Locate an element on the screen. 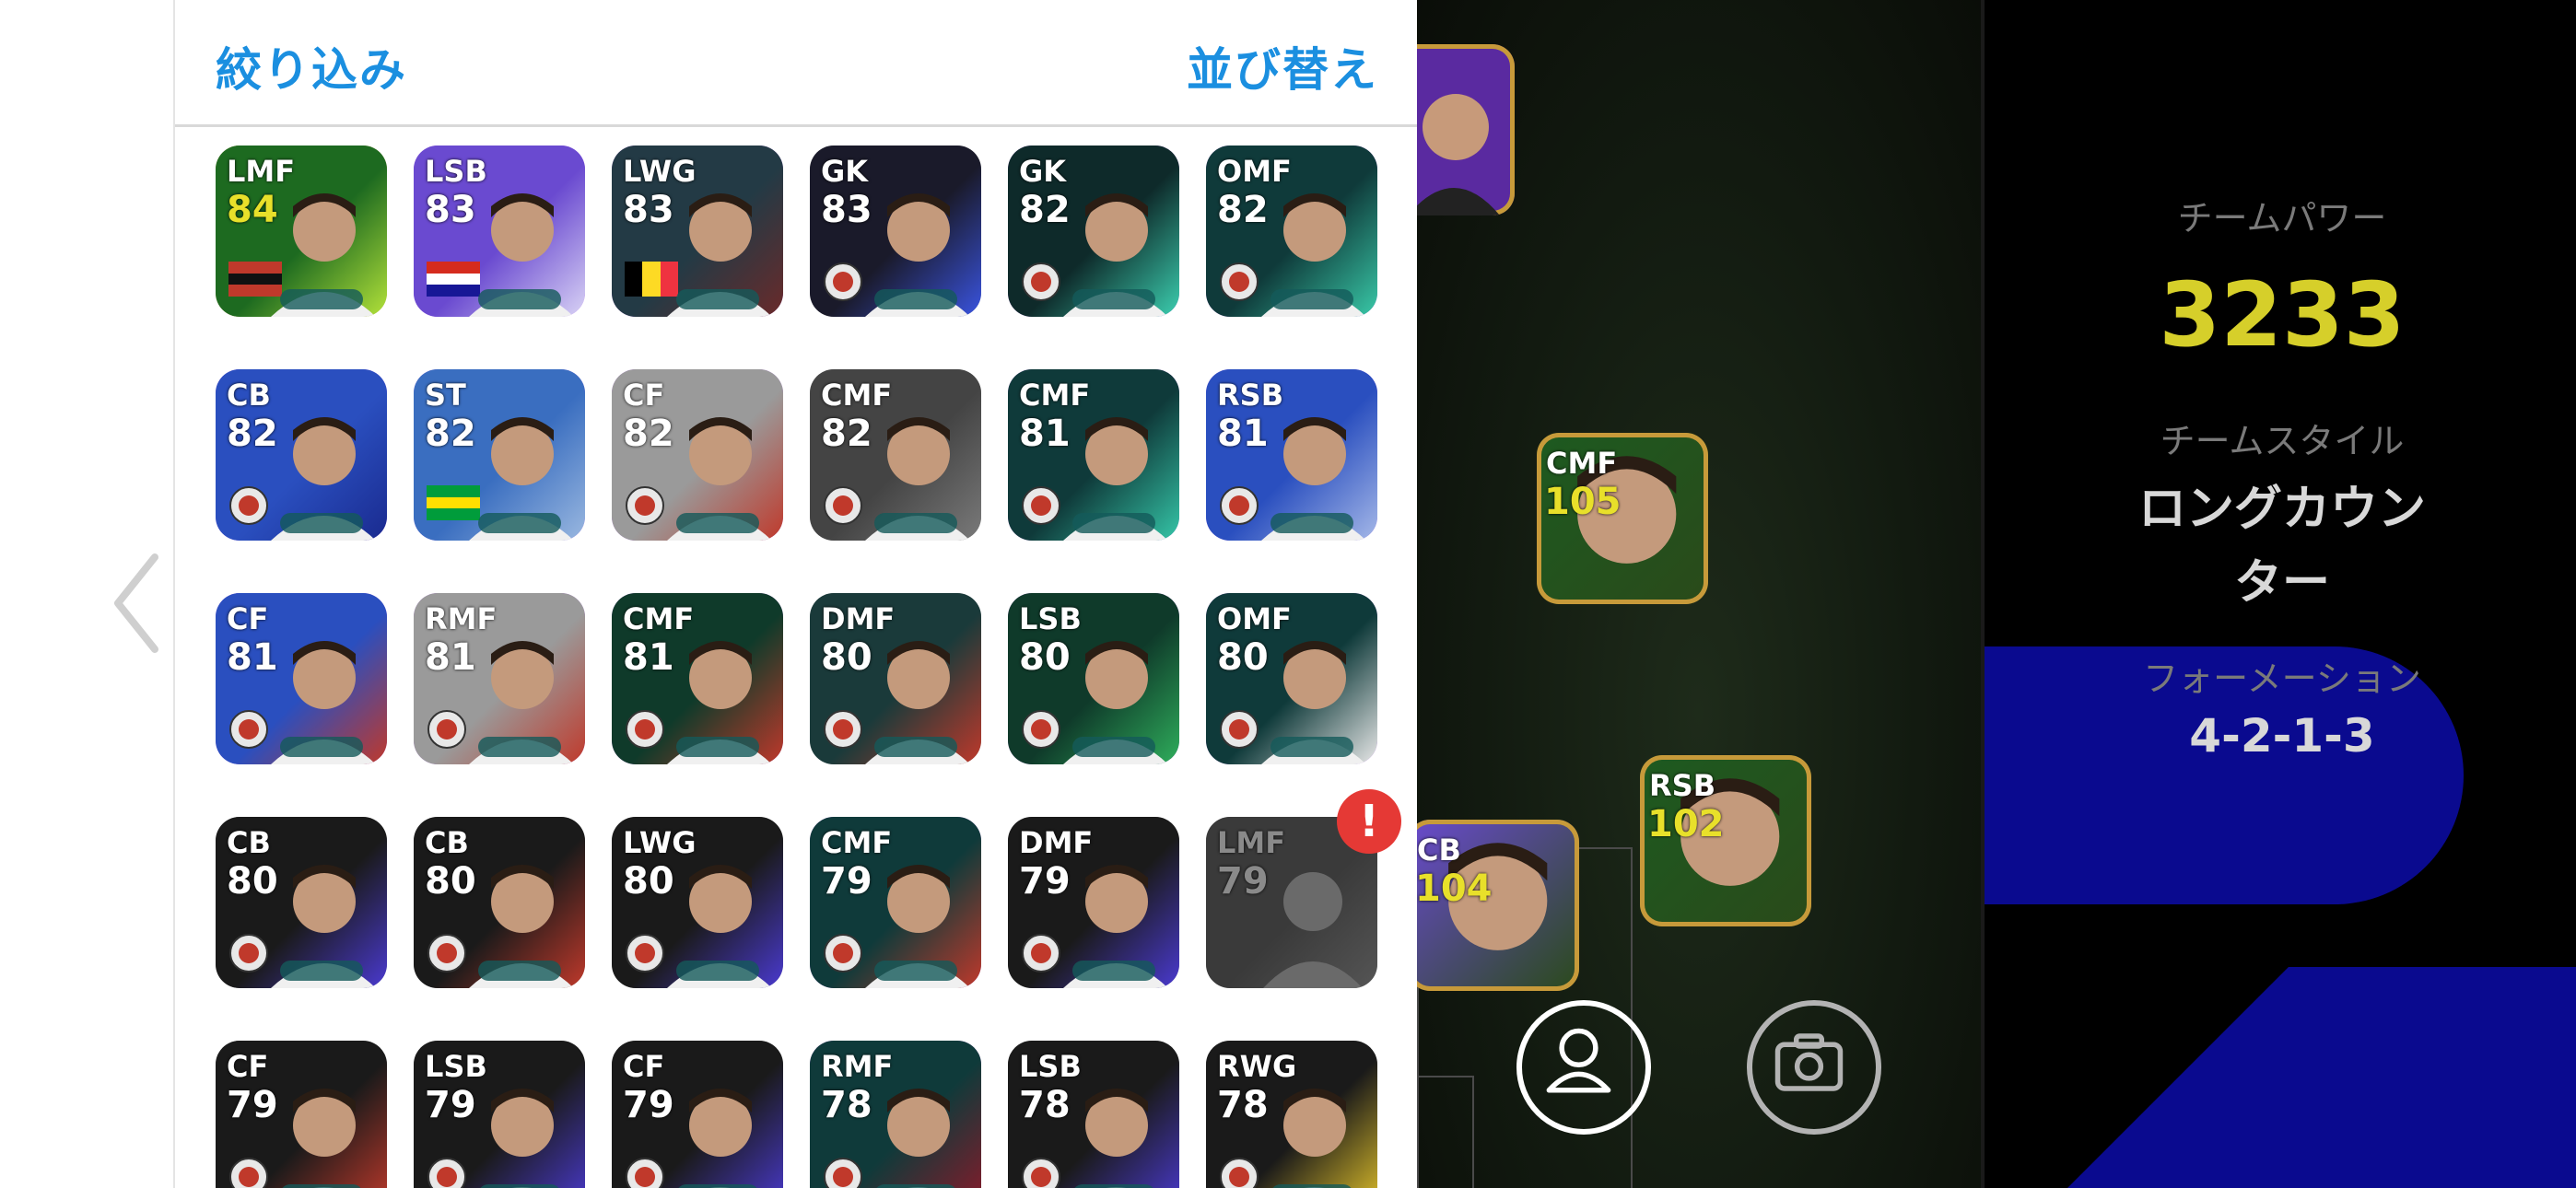 The image size is (2576, 1188). sort-button: 並び替え is located at coordinates (1282, 66).